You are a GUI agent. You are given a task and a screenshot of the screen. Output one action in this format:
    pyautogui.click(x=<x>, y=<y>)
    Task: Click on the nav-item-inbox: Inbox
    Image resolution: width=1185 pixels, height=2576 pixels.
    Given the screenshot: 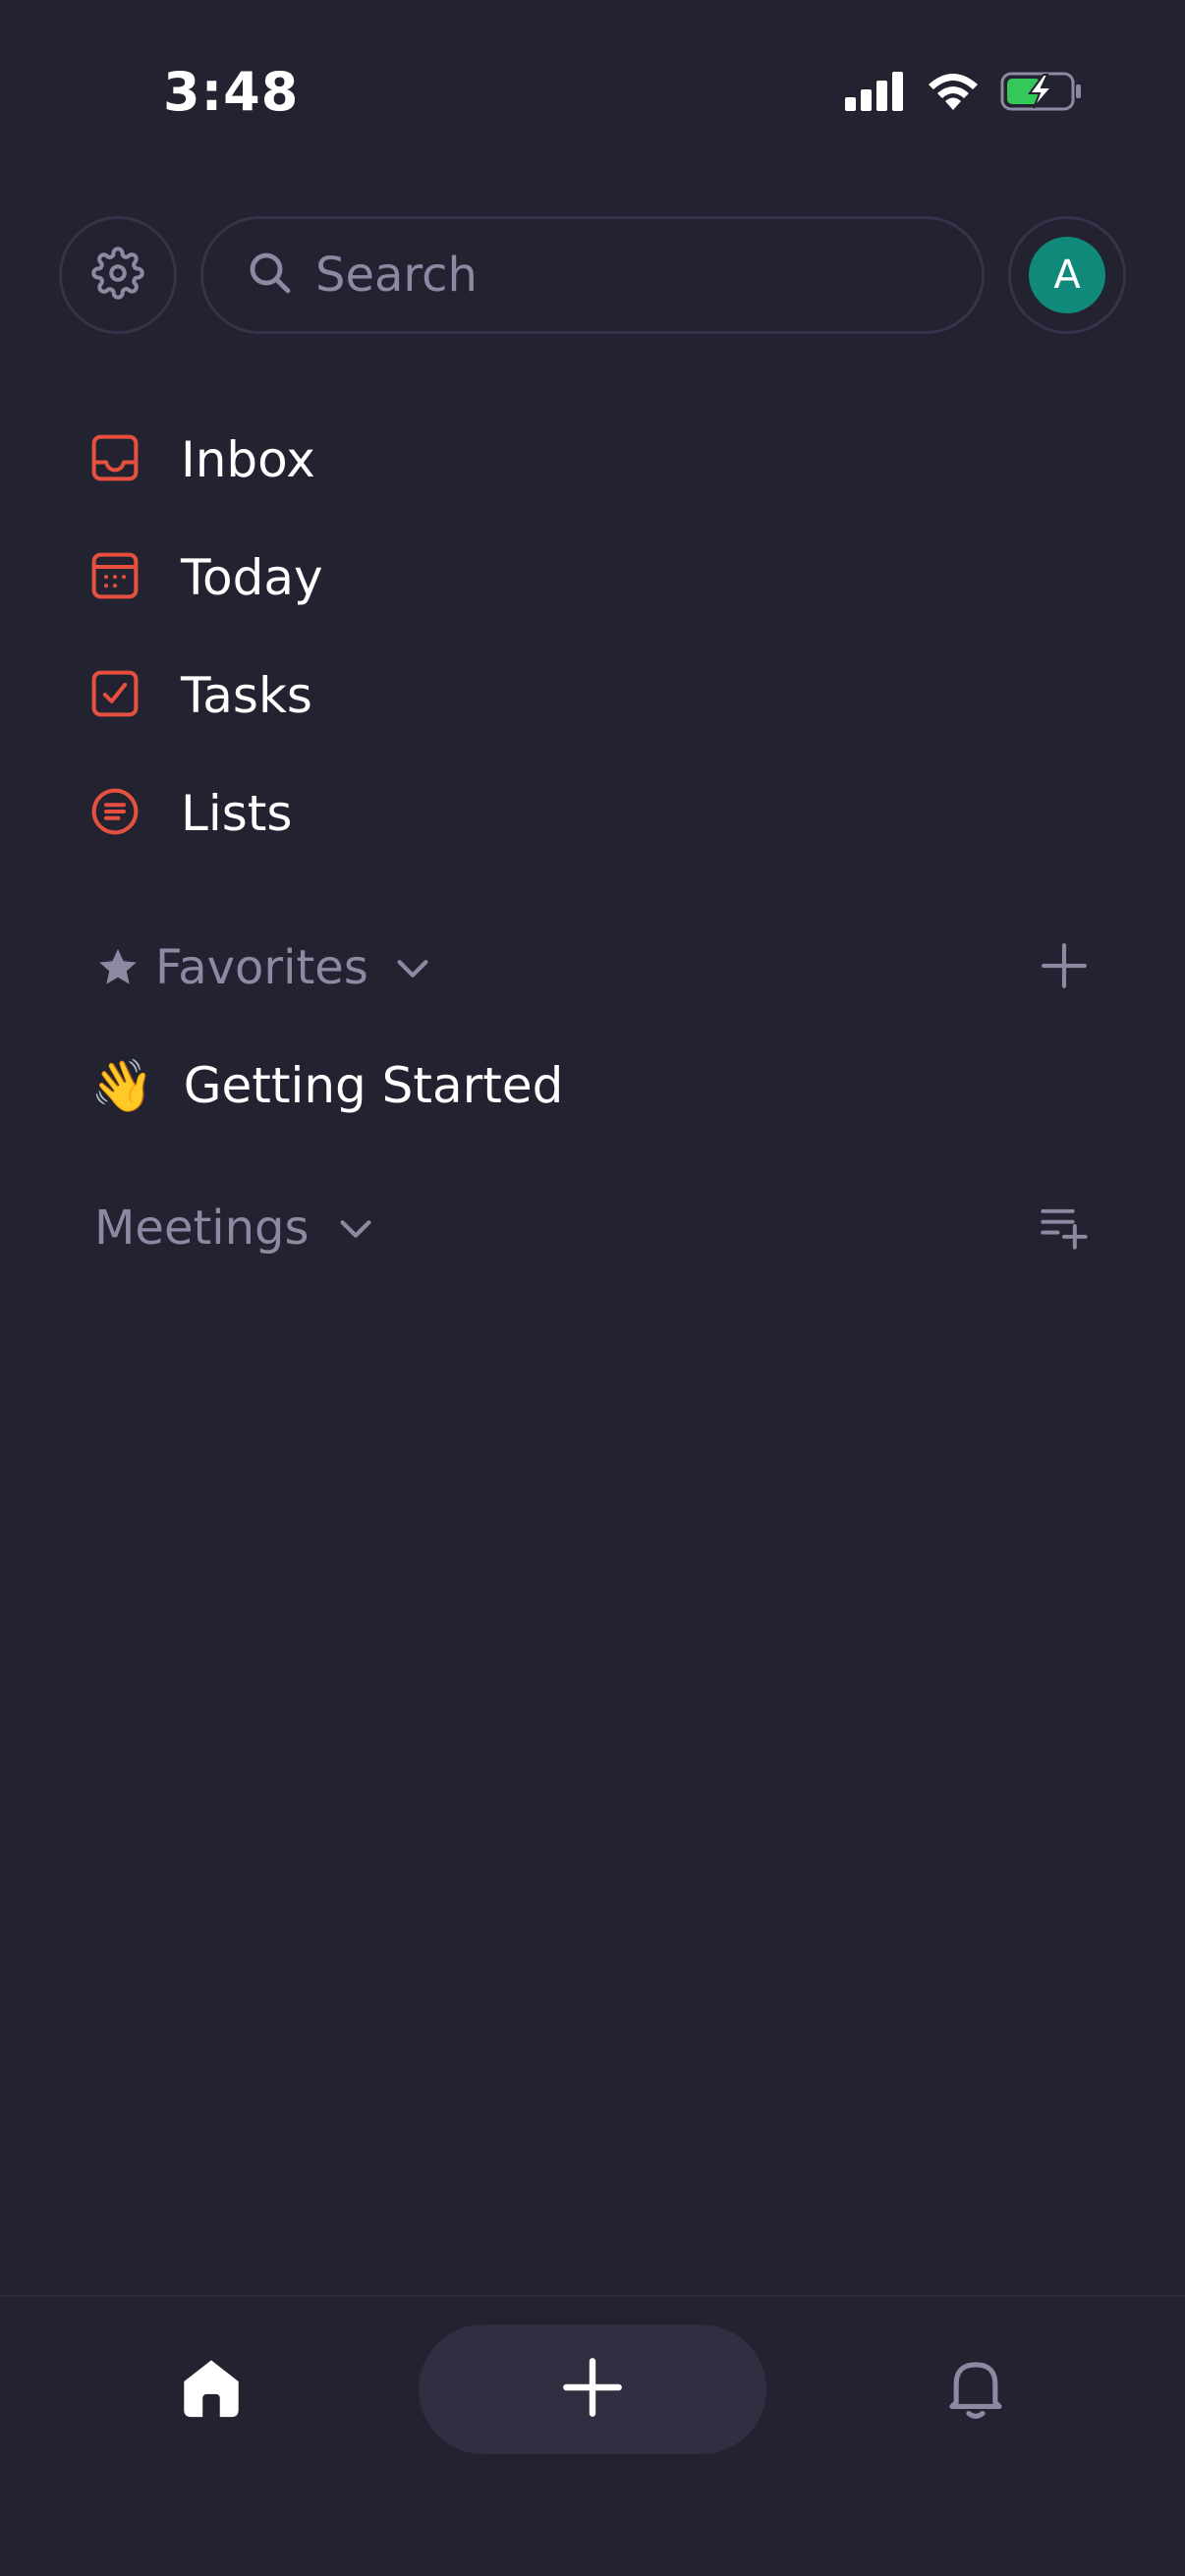 What is the action you would take?
    pyautogui.click(x=599, y=460)
    